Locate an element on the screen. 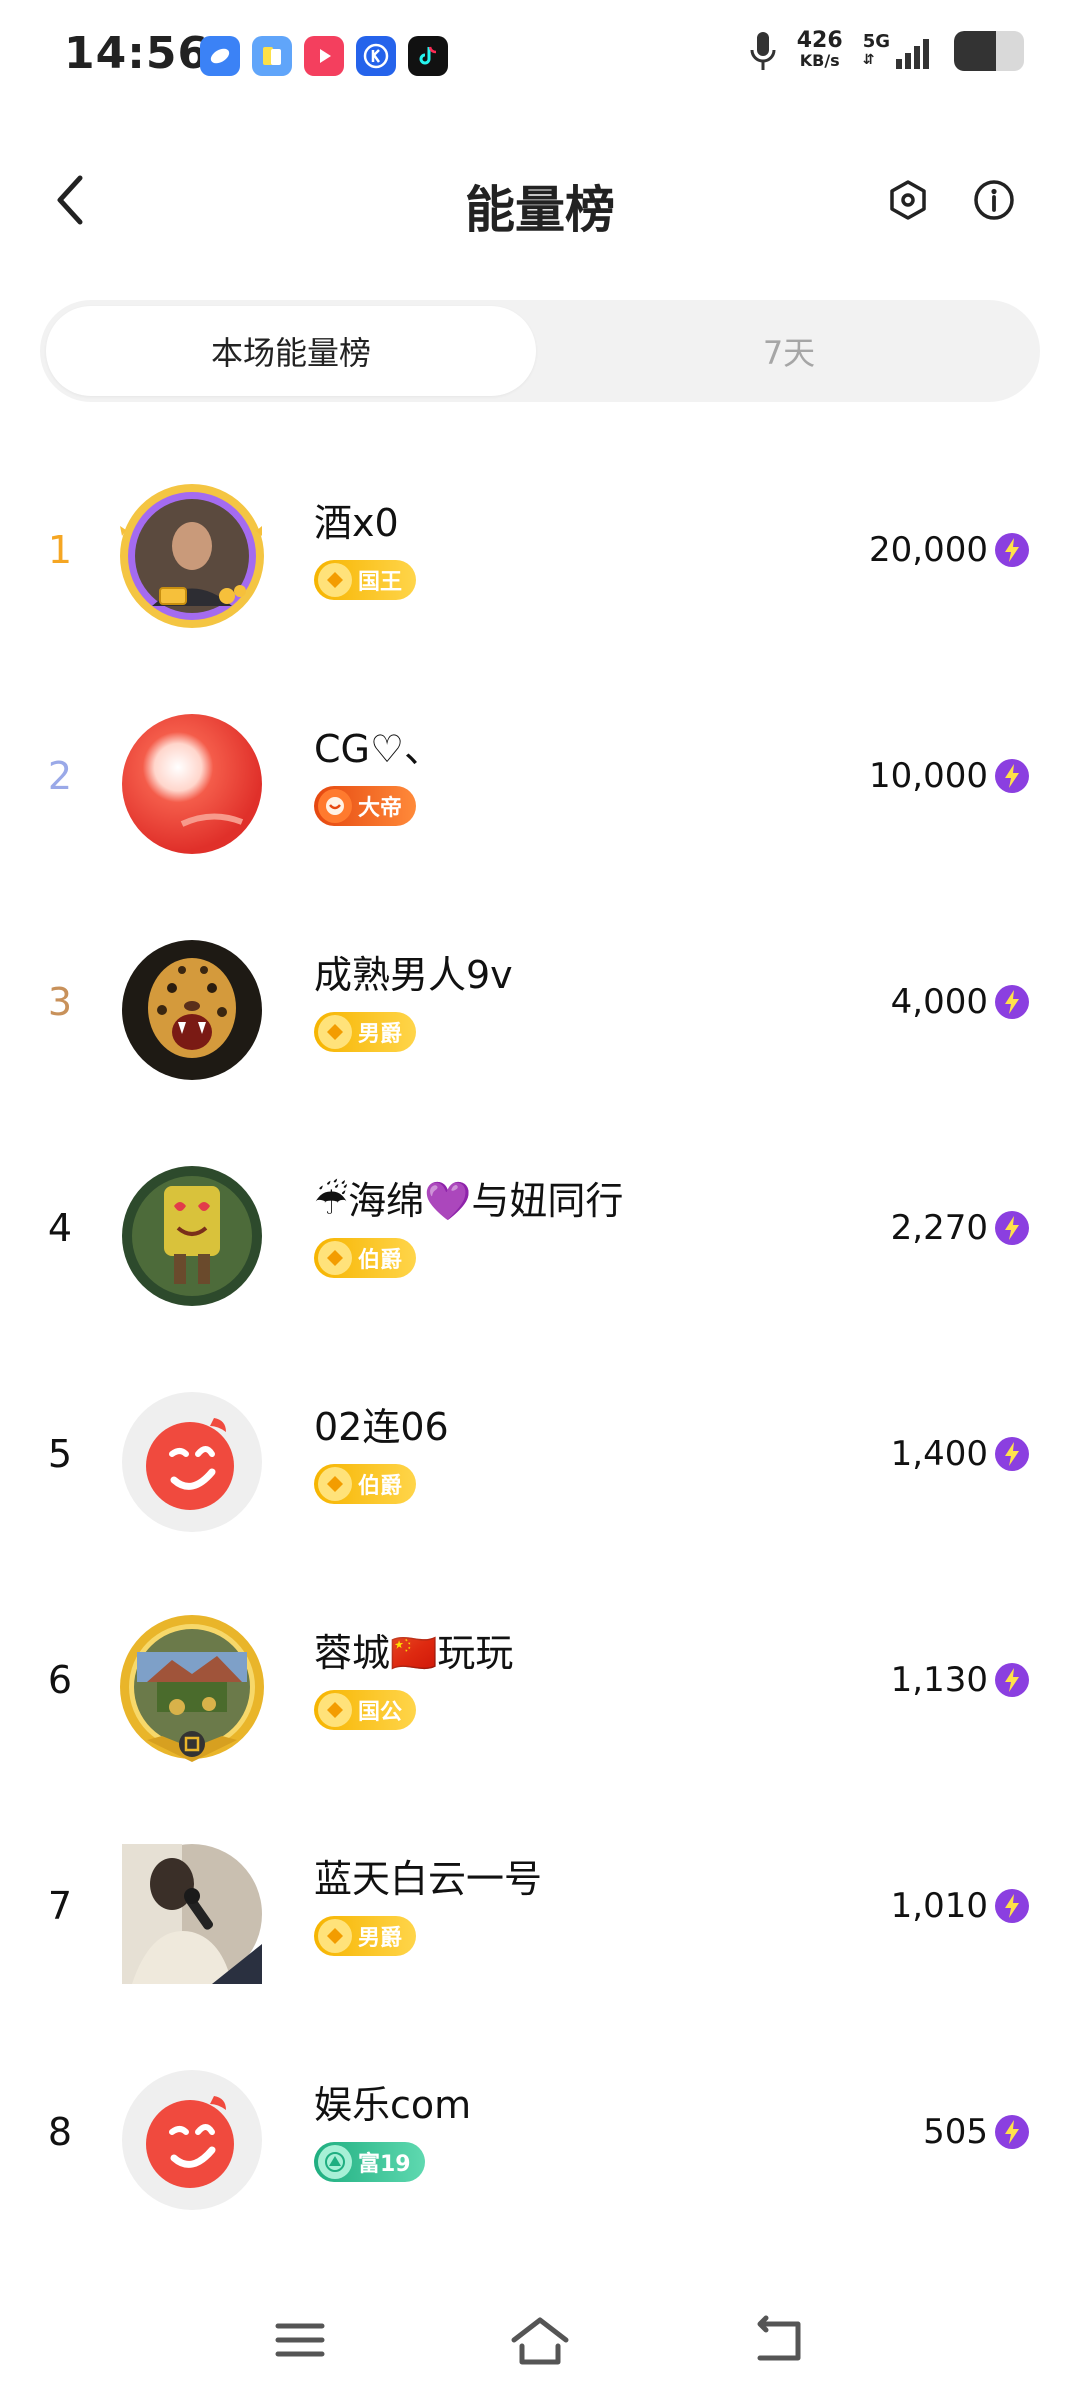 The height and width of the screenshot is (2400, 1080). energy-score: 1,130 is located at coordinates (939, 1680).